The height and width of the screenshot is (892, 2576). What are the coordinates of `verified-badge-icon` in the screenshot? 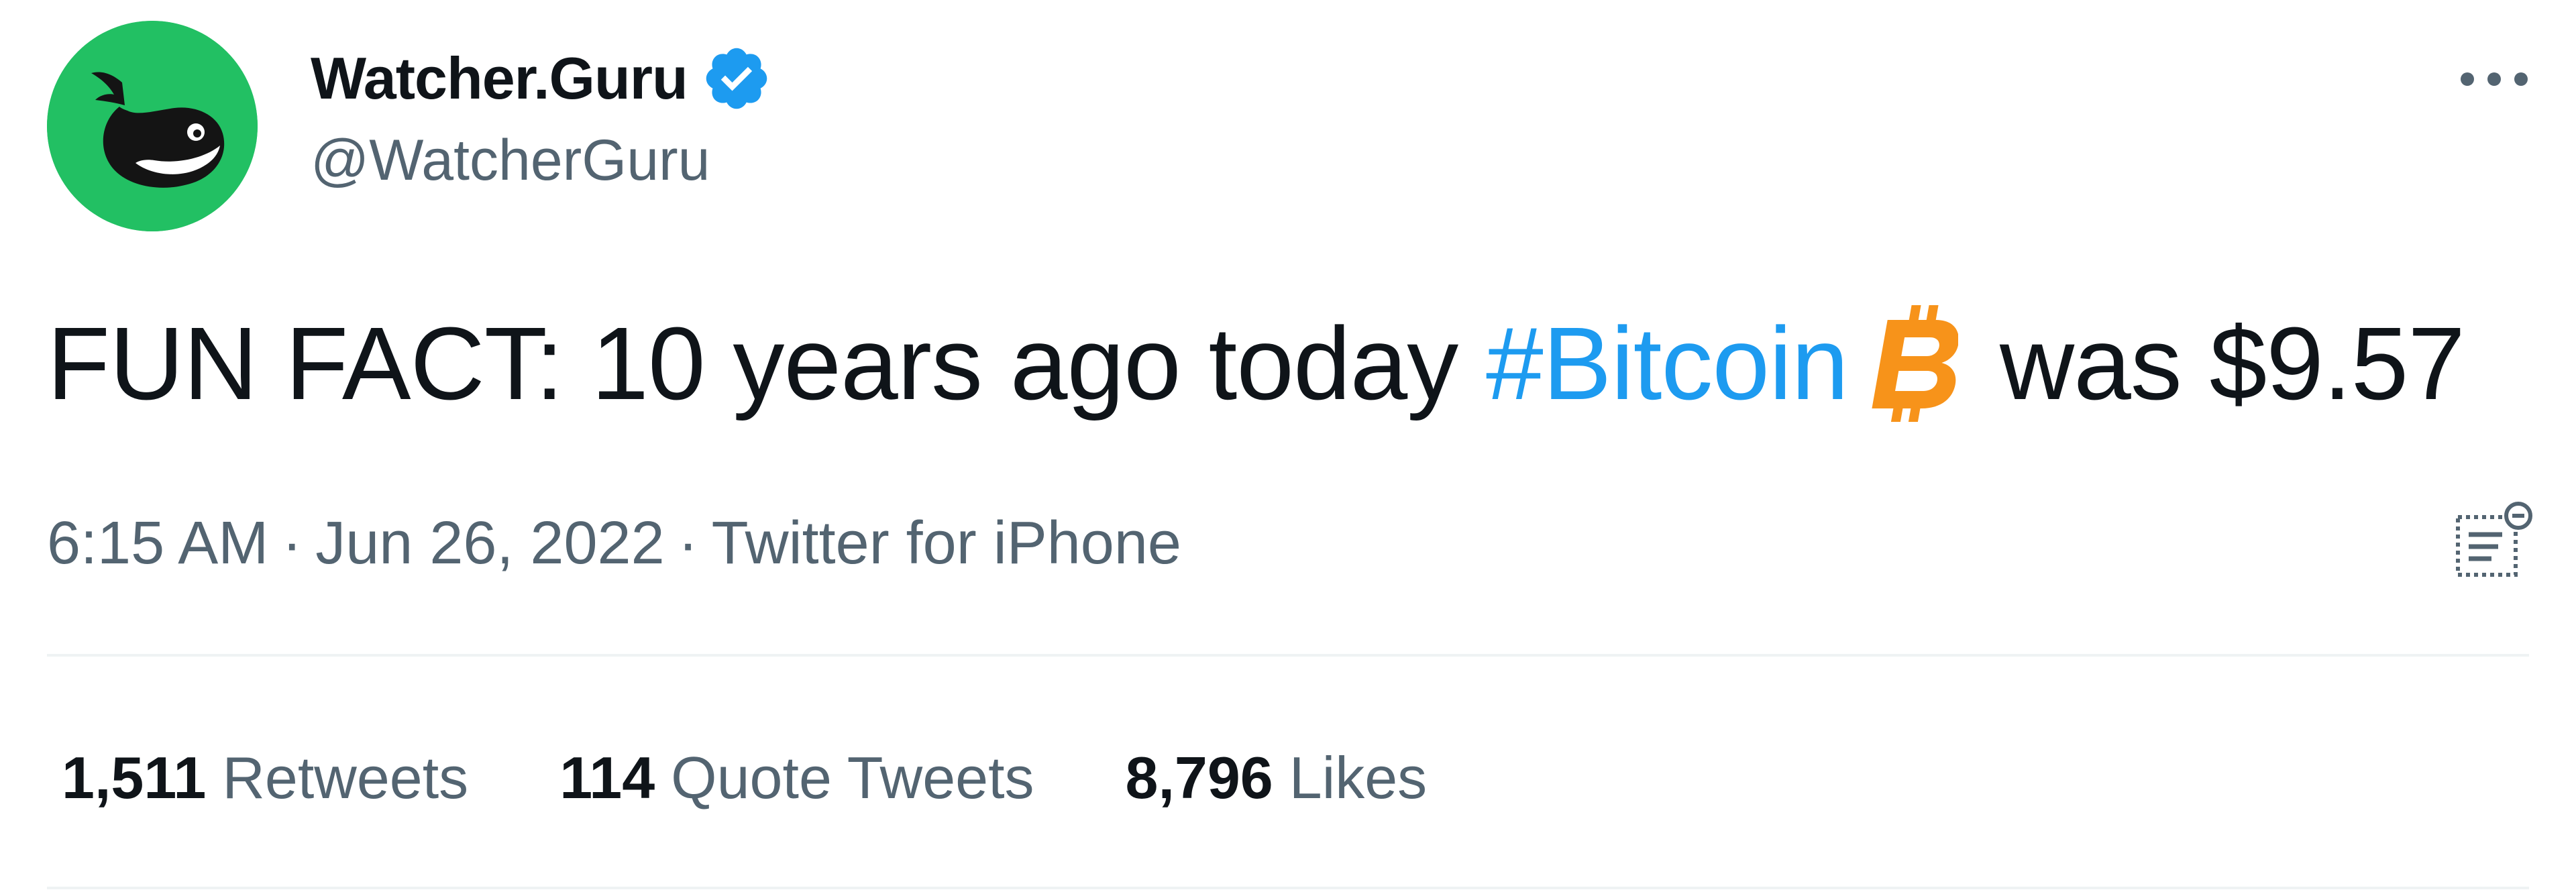 It's located at (736, 78).